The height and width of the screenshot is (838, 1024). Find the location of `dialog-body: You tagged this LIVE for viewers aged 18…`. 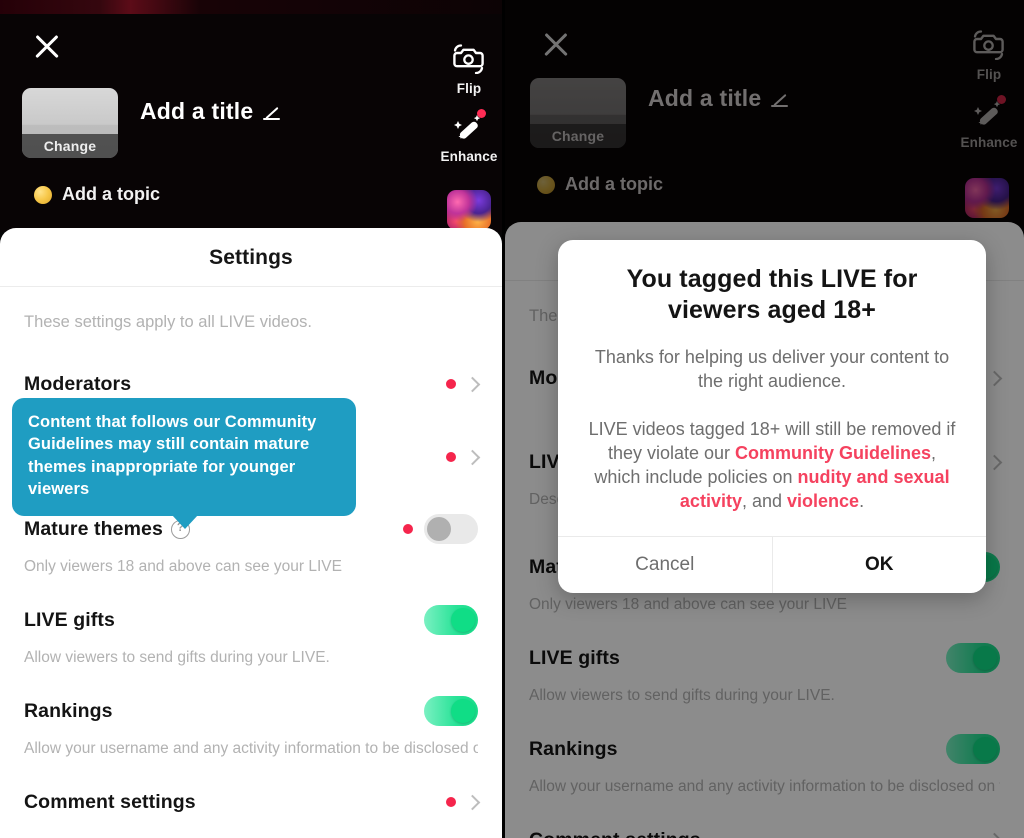

dialog-body: You tagged this LIVE for viewers aged 18… is located at coordinates (772, 388).